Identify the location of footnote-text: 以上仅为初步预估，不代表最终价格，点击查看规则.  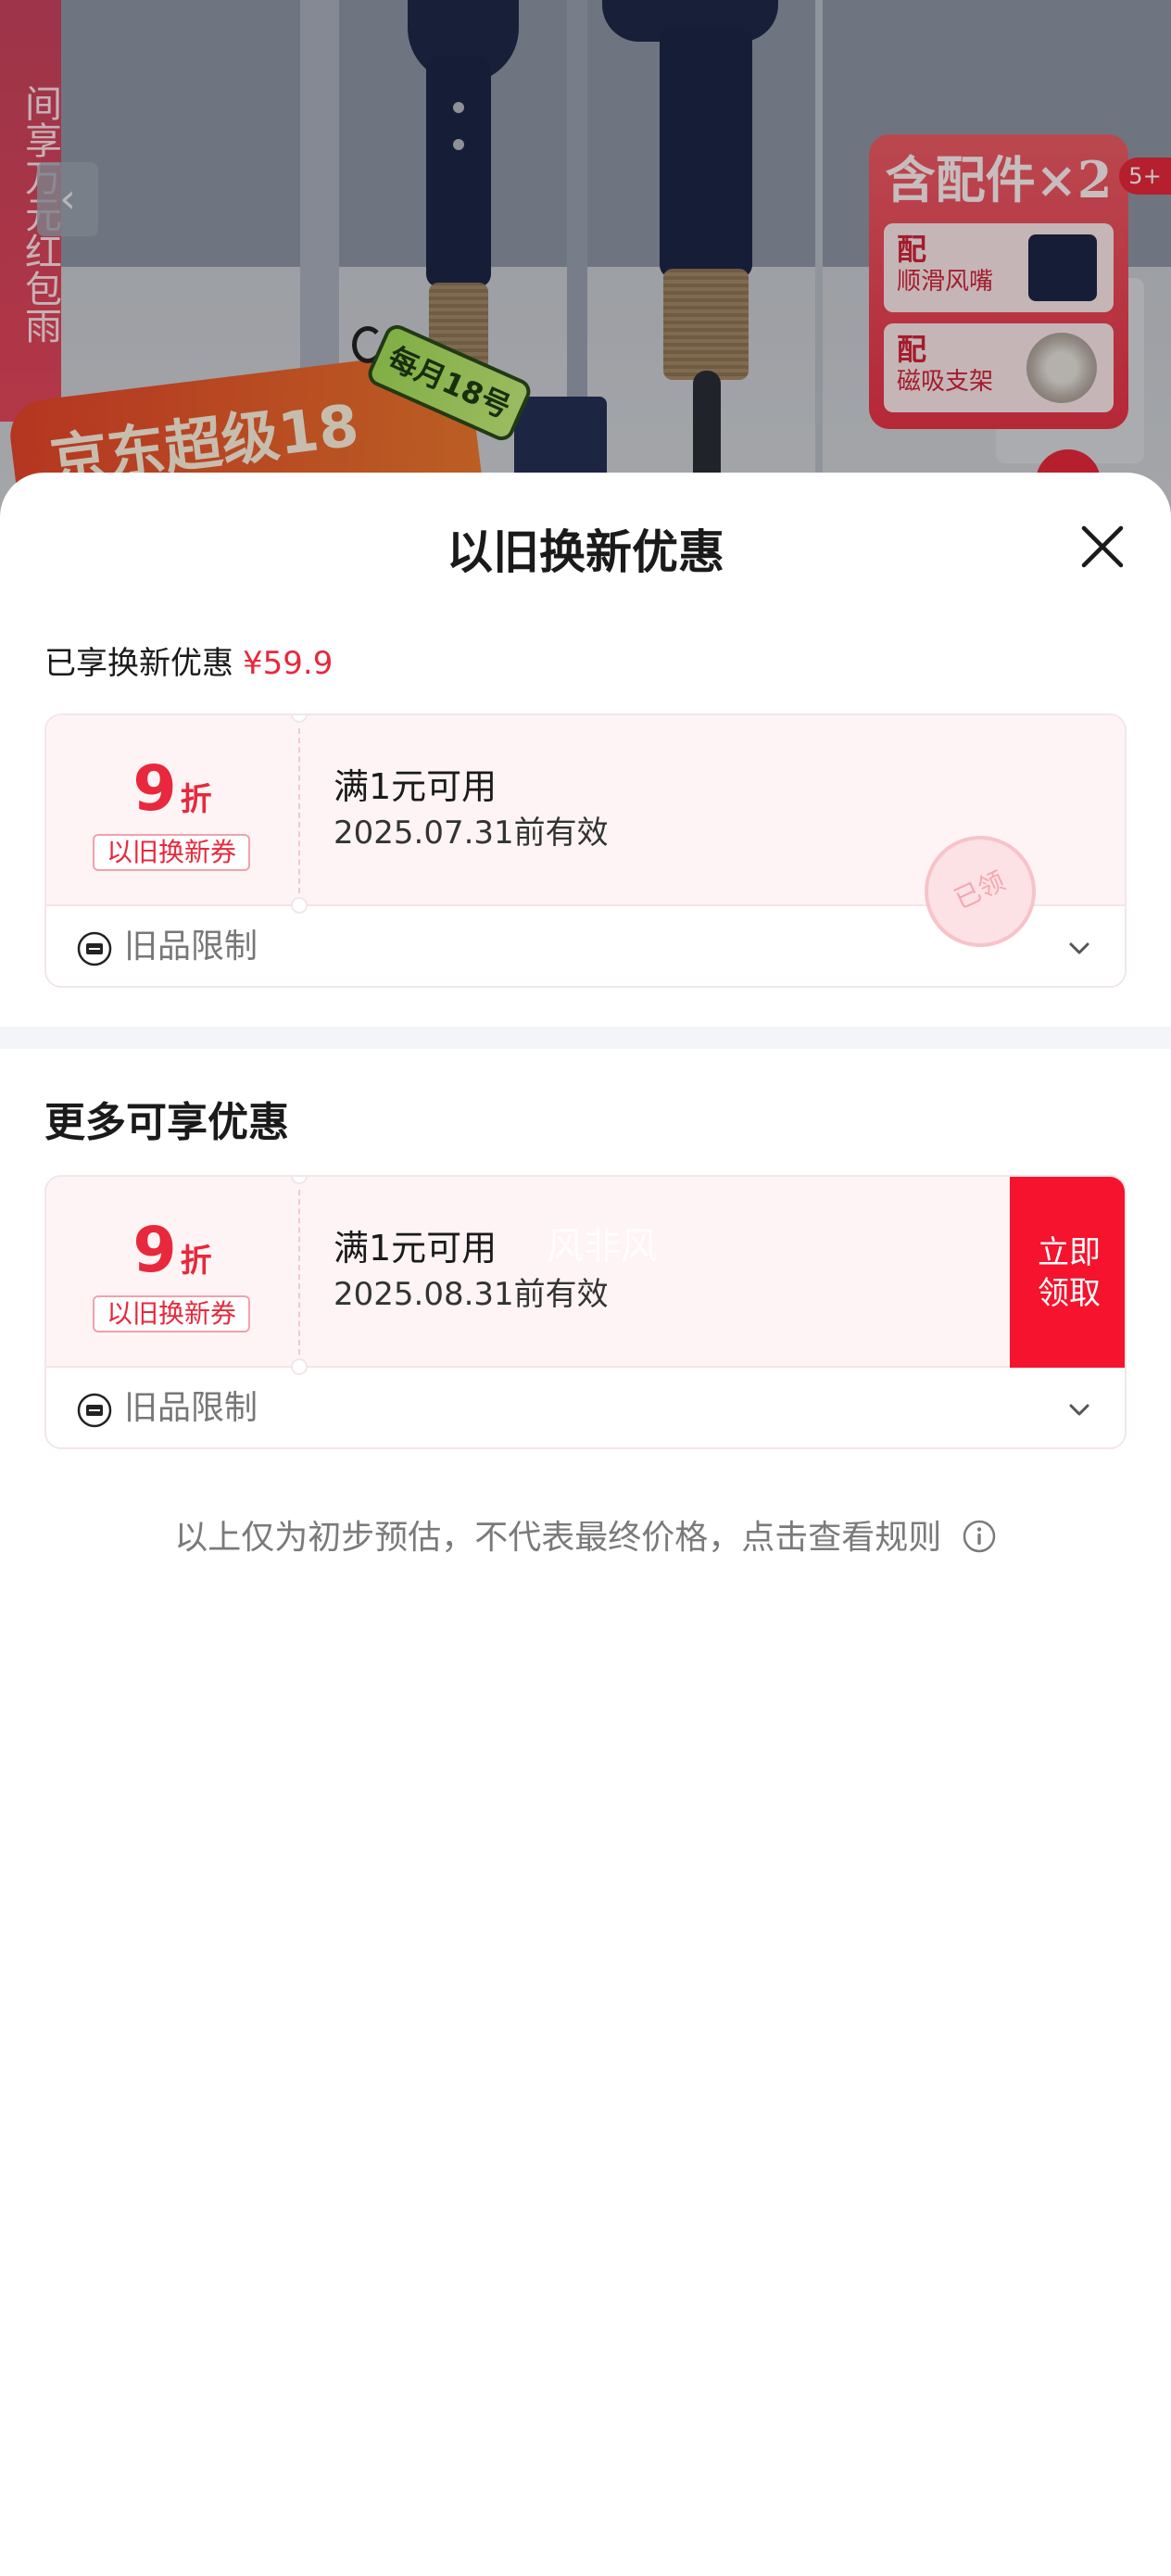
(558, 1538).